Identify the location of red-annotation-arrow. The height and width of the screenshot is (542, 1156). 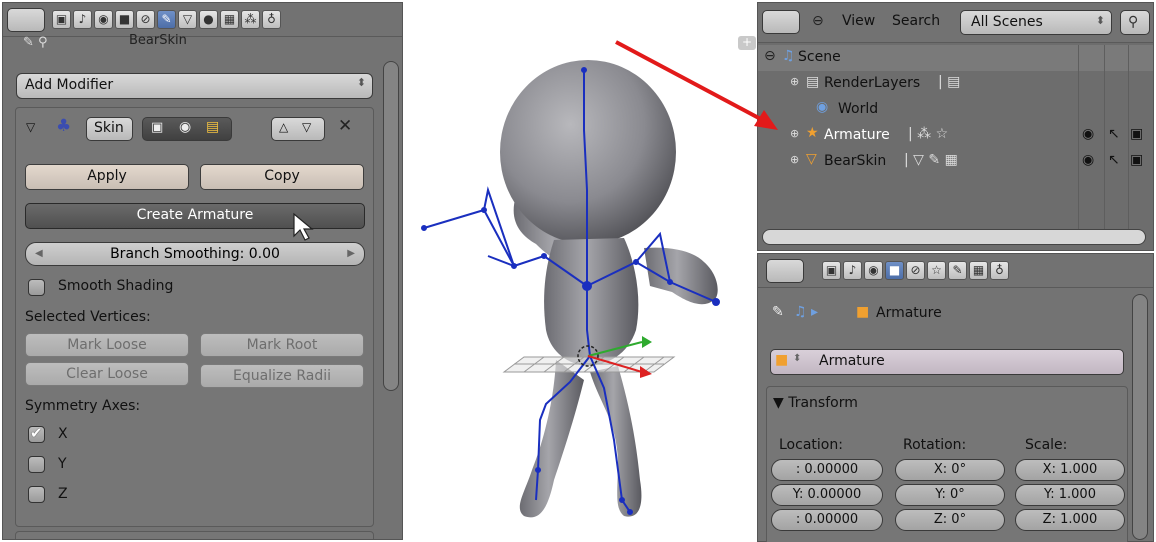
(696, 85).